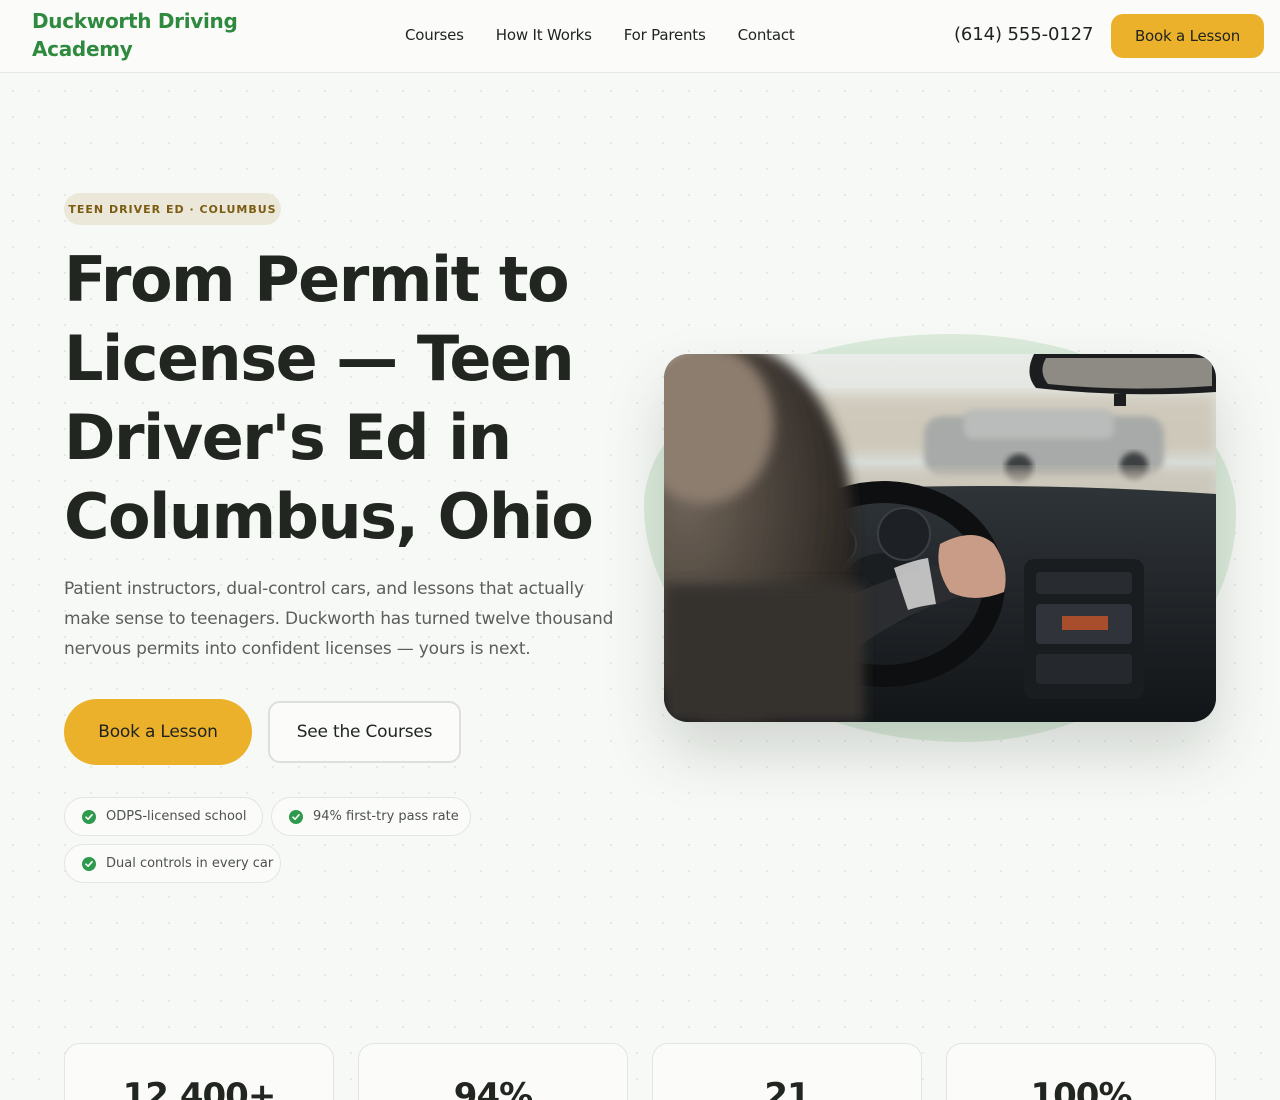 The height and width of the screenshot is (1100, 1280). What do you see at coordinates (493, 1088) in the screenshot?
I see `stat-value: 94%` at bounding box center [493, 1088].